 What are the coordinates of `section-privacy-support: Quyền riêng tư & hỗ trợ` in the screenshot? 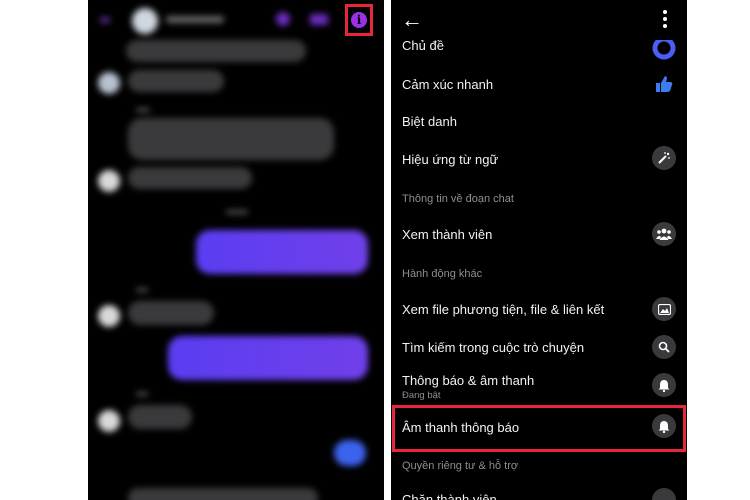 It's located at (460, 466).